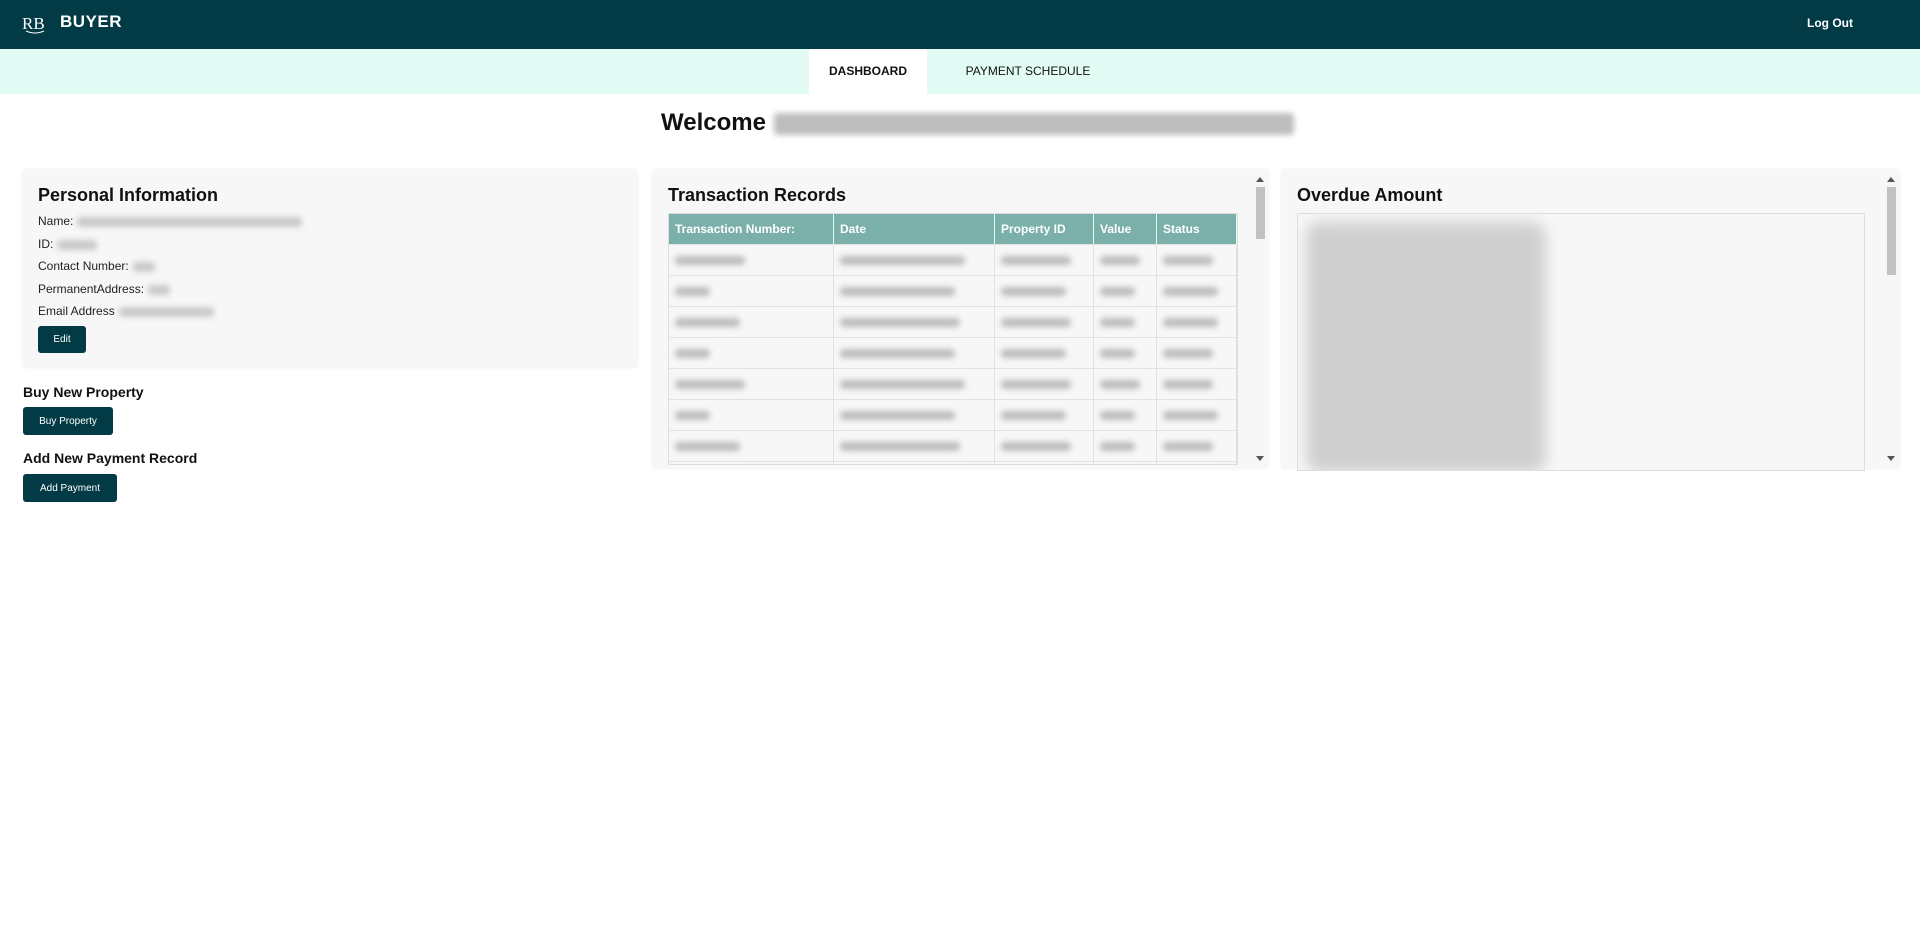 This screenshot has height=943, width=1920. I want to click on welcome-heading: Welcome, so click(977, 123).